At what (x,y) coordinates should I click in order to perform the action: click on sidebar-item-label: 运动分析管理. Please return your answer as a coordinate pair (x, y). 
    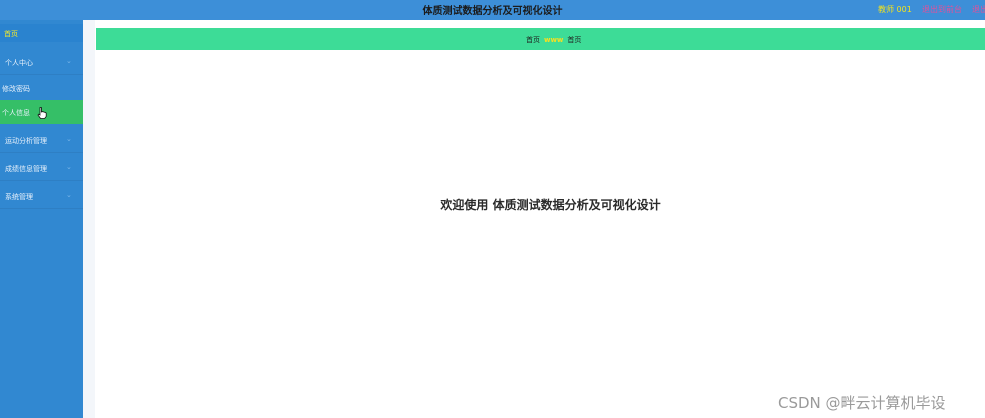
    Looking at the image, I should click on (26, 141).